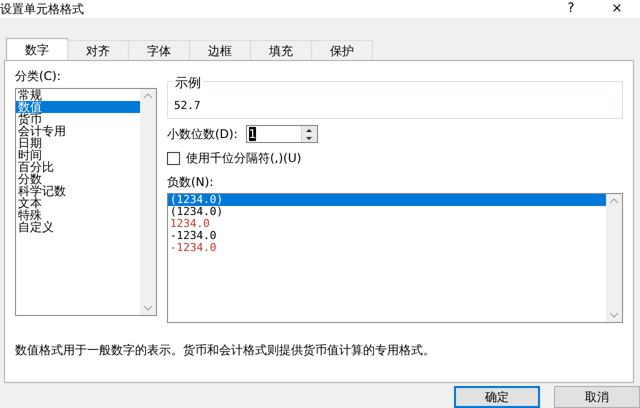  I want to click on category-item: 货币, so click(78, 119).